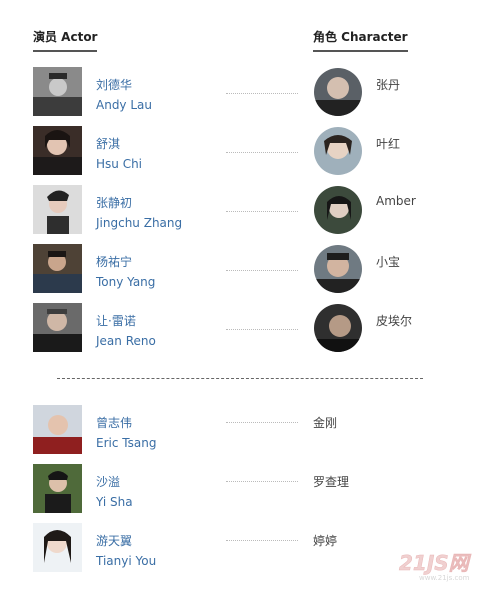  What do you see at coordinates (250, 215) in the screenshot?
I see `cast-row: 张静初 Jingchu Zhang Amber` at bounding box center [250, 215].